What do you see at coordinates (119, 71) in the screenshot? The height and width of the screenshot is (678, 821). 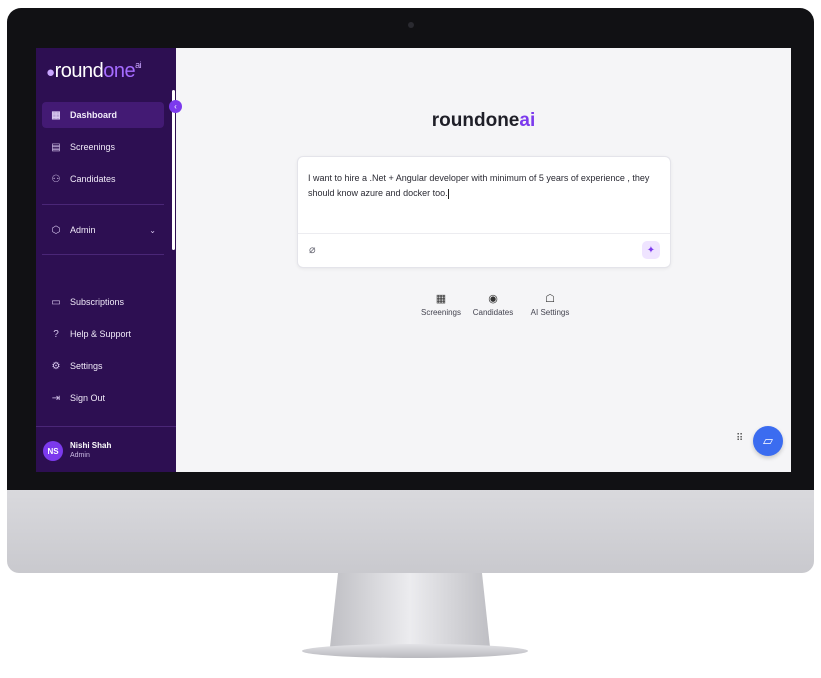 I see `logo-text-one: one` at bounding box center [119, 71].